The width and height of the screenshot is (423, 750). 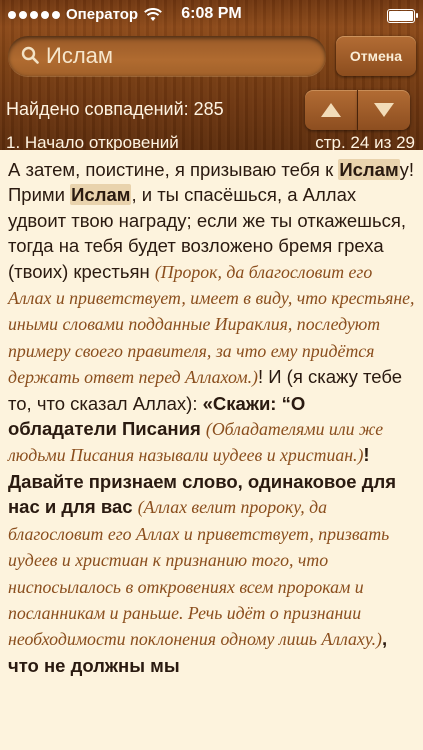 I want to click on page-indicator: стр. 24 из 29, so click(x=365, y=142).